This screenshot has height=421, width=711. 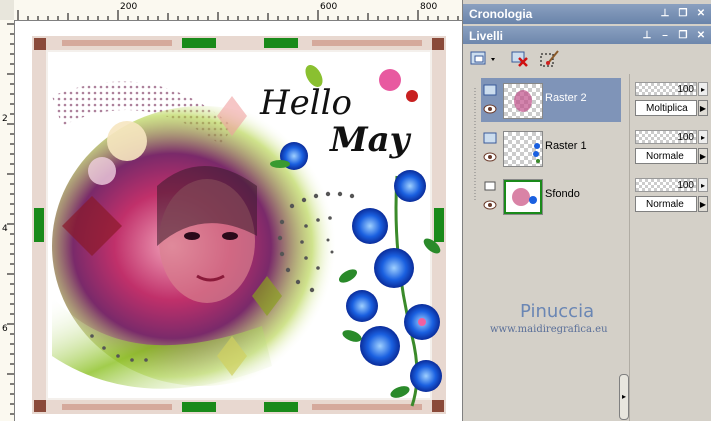 I want to click on ruler-corner, so click(x=7, y=10).